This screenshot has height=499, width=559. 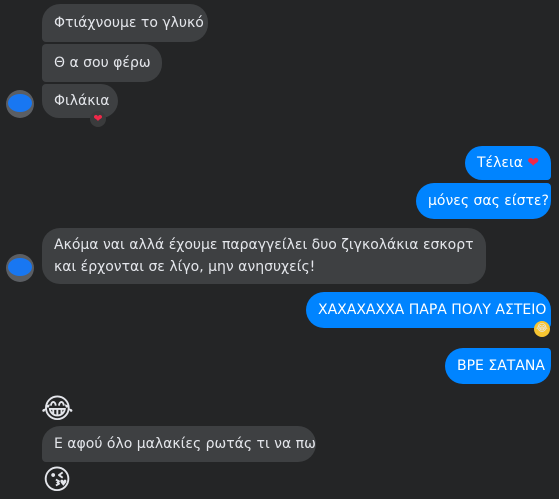 I want to click on message-bubble-outgoing: Τέλεια ❤, so click(x=508, y=163).